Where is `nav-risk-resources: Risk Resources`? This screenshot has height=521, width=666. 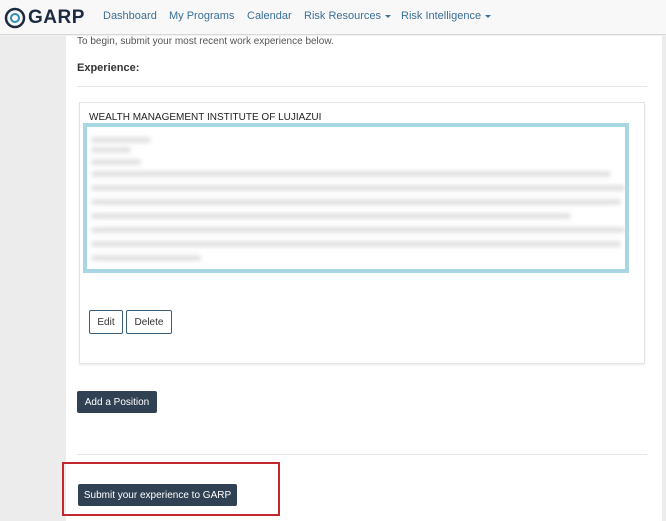 nav-risk-resources: Risk Resources is located at coordinates (348, 16).